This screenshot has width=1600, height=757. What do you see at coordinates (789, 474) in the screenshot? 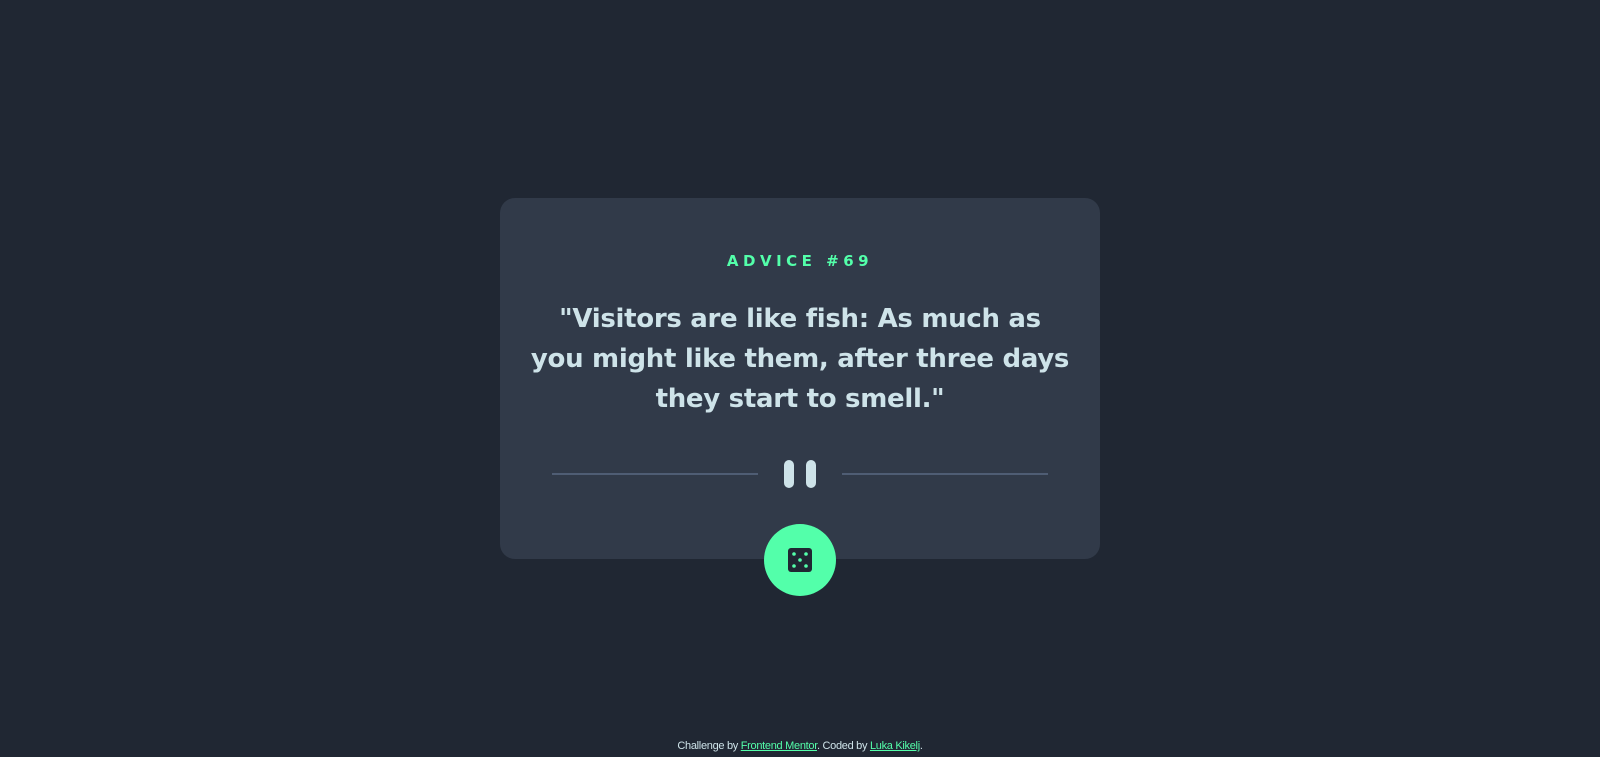
I see `pause-bar-left` at bounding box center [789, 474].